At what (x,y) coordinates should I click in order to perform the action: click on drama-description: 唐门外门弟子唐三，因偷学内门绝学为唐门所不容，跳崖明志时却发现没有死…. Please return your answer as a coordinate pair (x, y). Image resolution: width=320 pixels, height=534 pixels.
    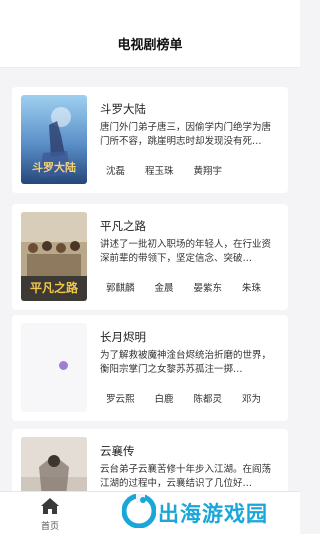
    Looking at the image, I should click on (186, 134).